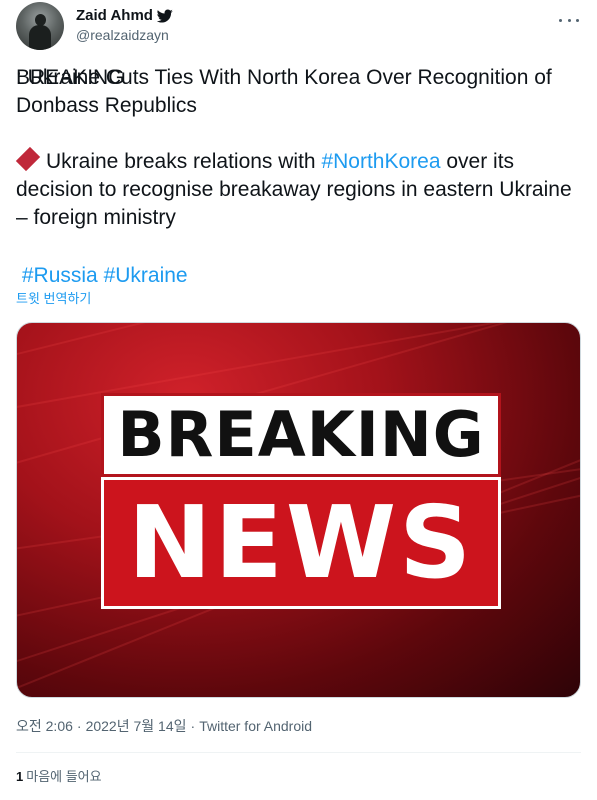 The width and height of the screenshot is (597, 800). I want to click on avatar-figure-body, so click(40, 37).